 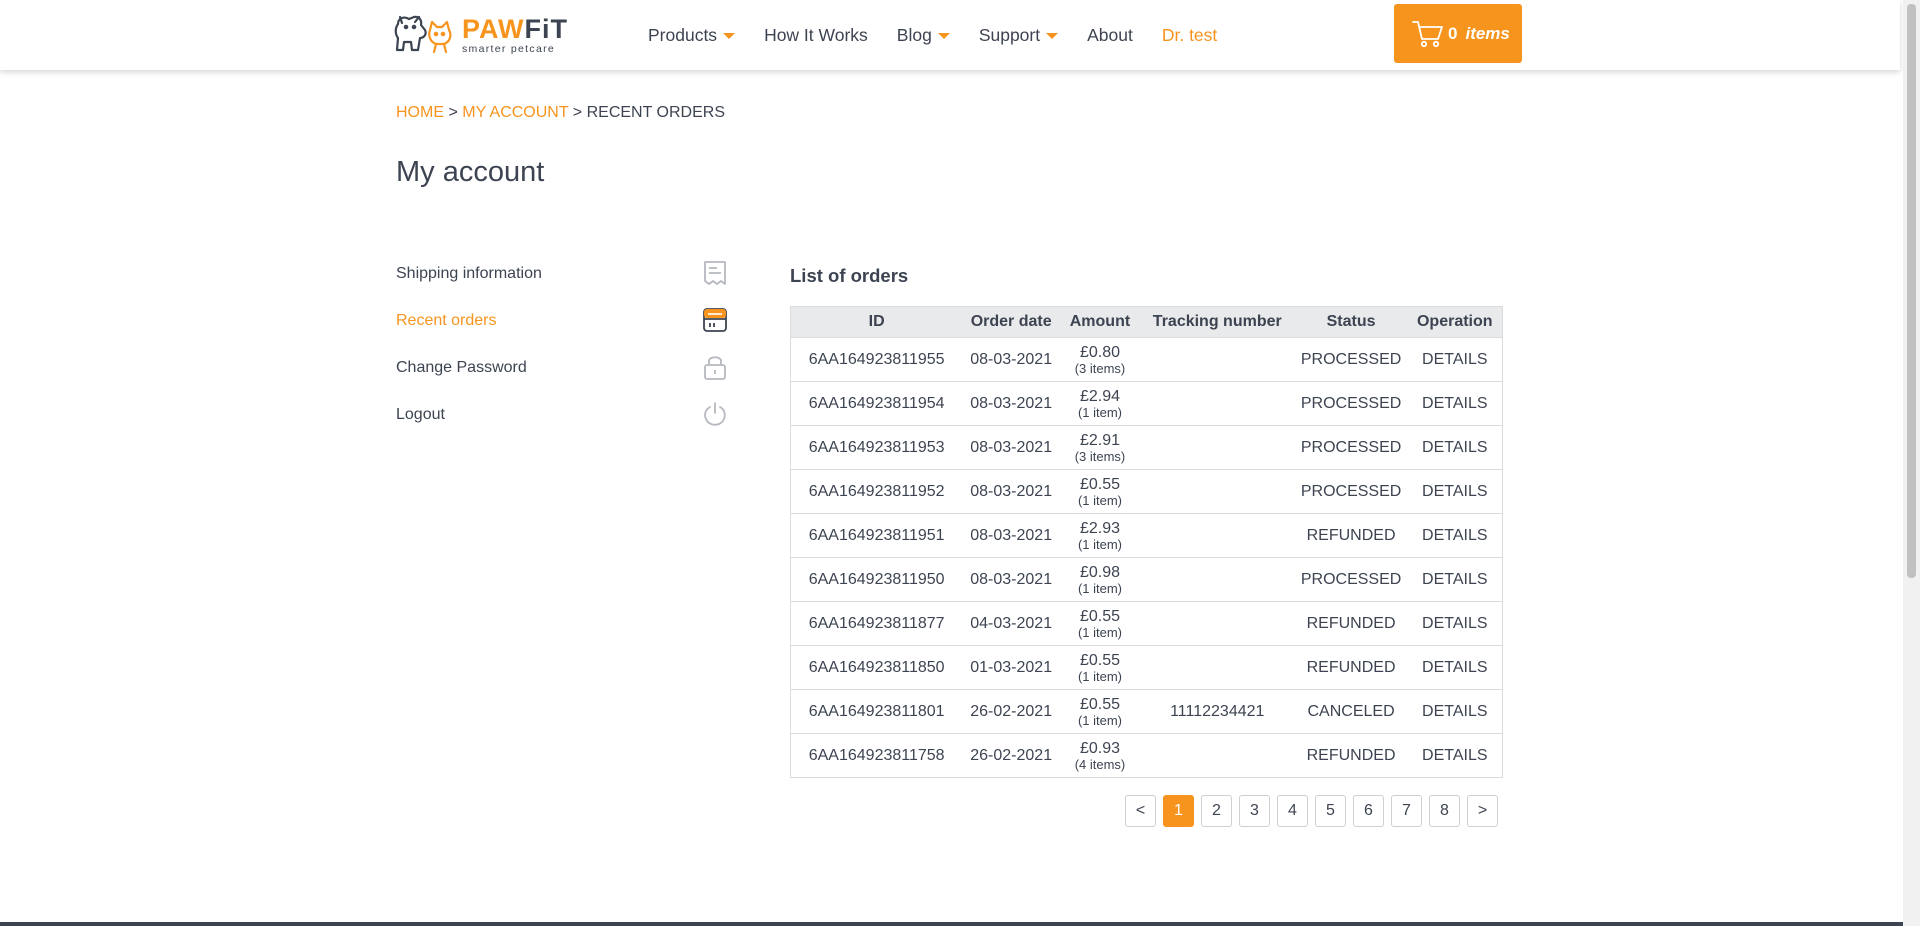 What do you see at coordinates (564, 320) in the screenshot?
I see `sidebar-item-recent-orders: Recent orders` at bounding box center [564, 320].